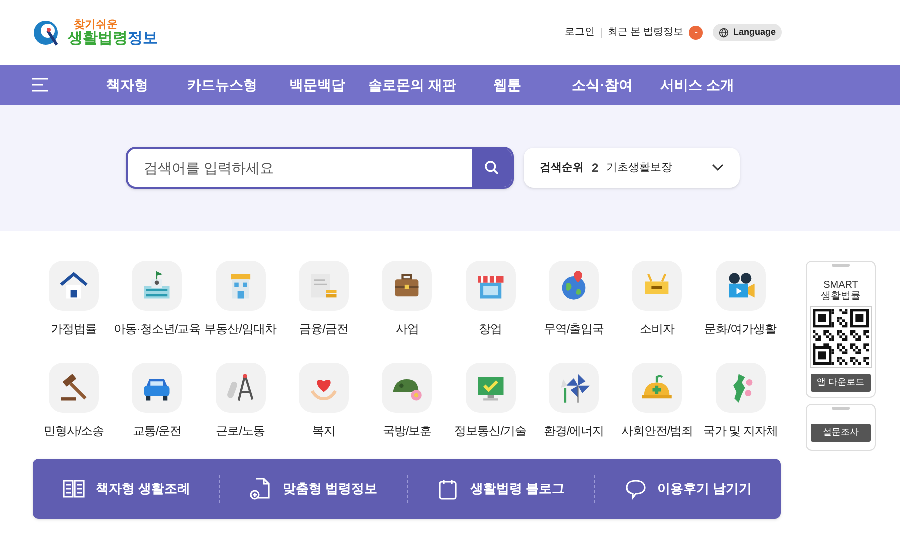  I want to click on nav-item: 웹툰, so click(507, 85).